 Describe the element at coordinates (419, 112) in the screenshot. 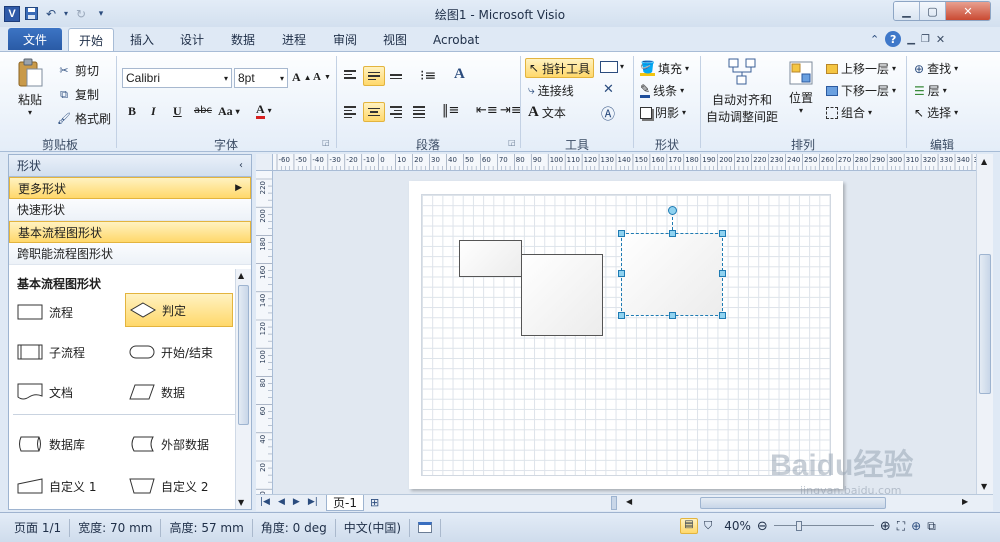

I see `justify-button` at that location.